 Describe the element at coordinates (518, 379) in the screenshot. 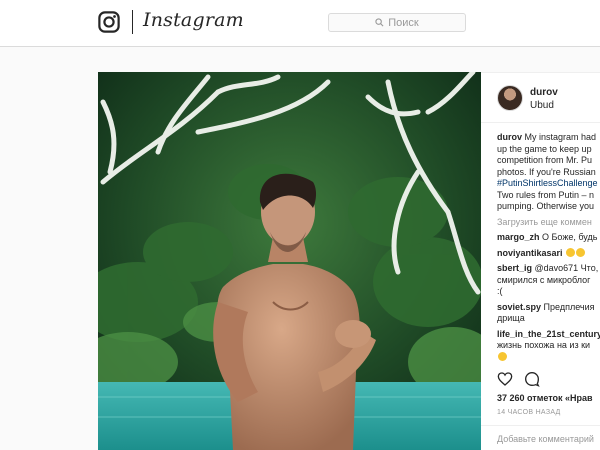

I see `post-actions` at that location.